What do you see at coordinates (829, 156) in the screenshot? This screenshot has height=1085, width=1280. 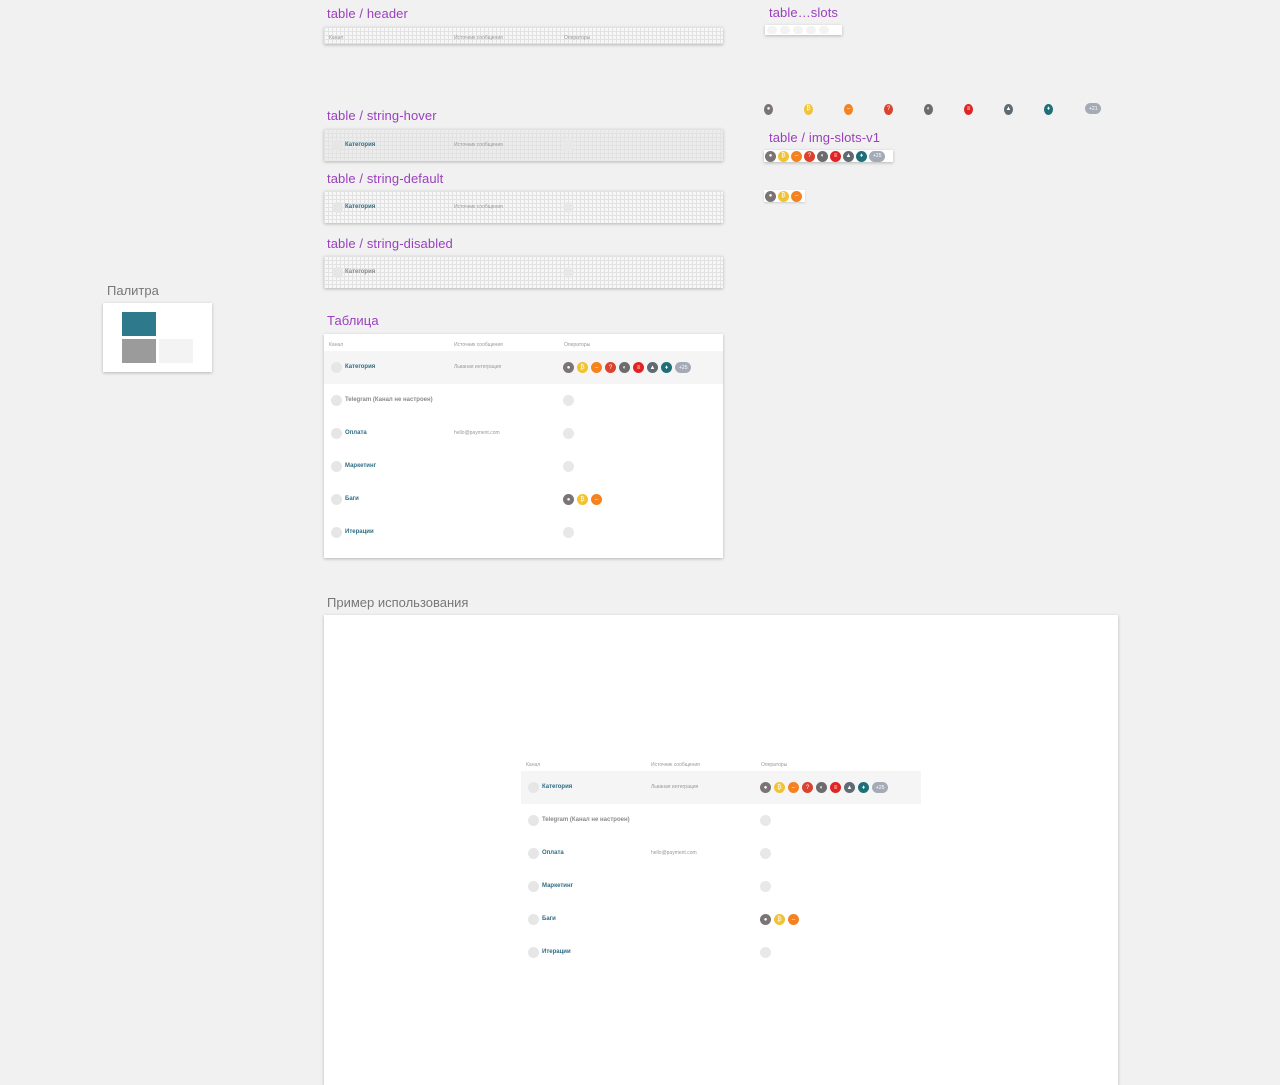 I see `img-slots-v1-component: ● ₿ –? ◐ ≡ ▲ ♦ +25` at bounding box center [829, 156].